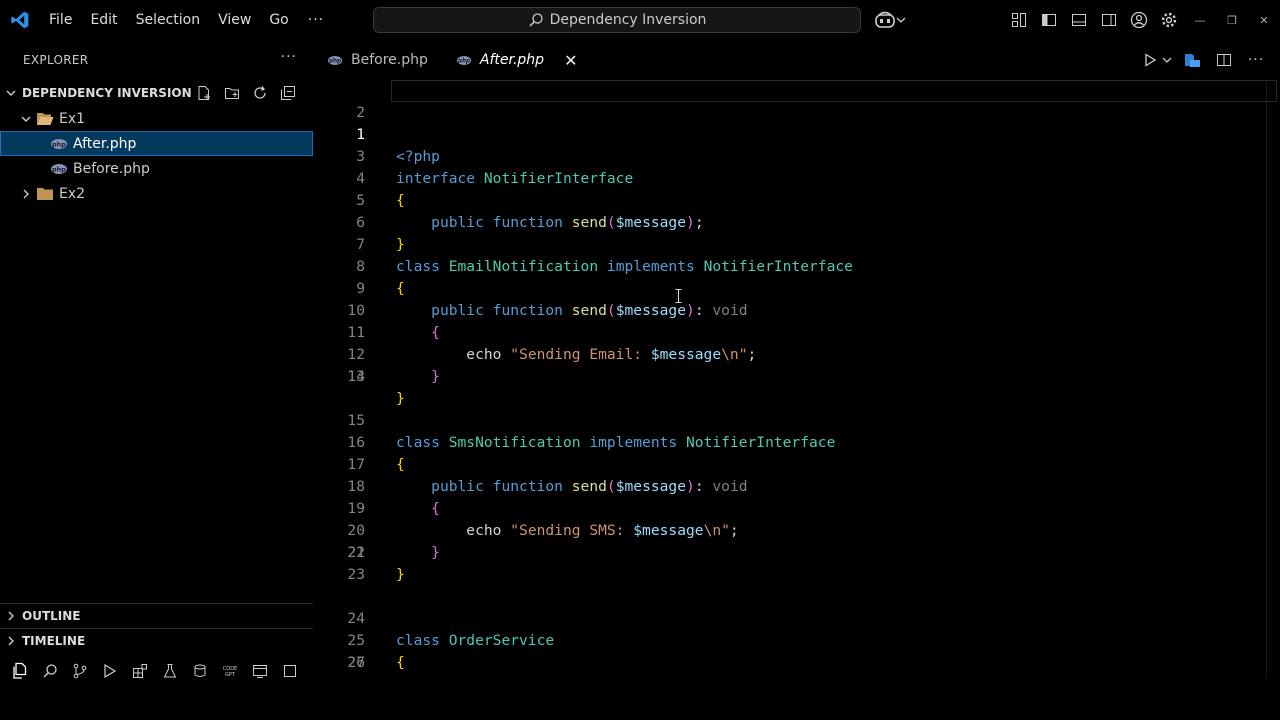  What do you see at coordinates (1192, 60) in the screenshot?
I see `open-preview-icon` at bounding box center [1192, 60].